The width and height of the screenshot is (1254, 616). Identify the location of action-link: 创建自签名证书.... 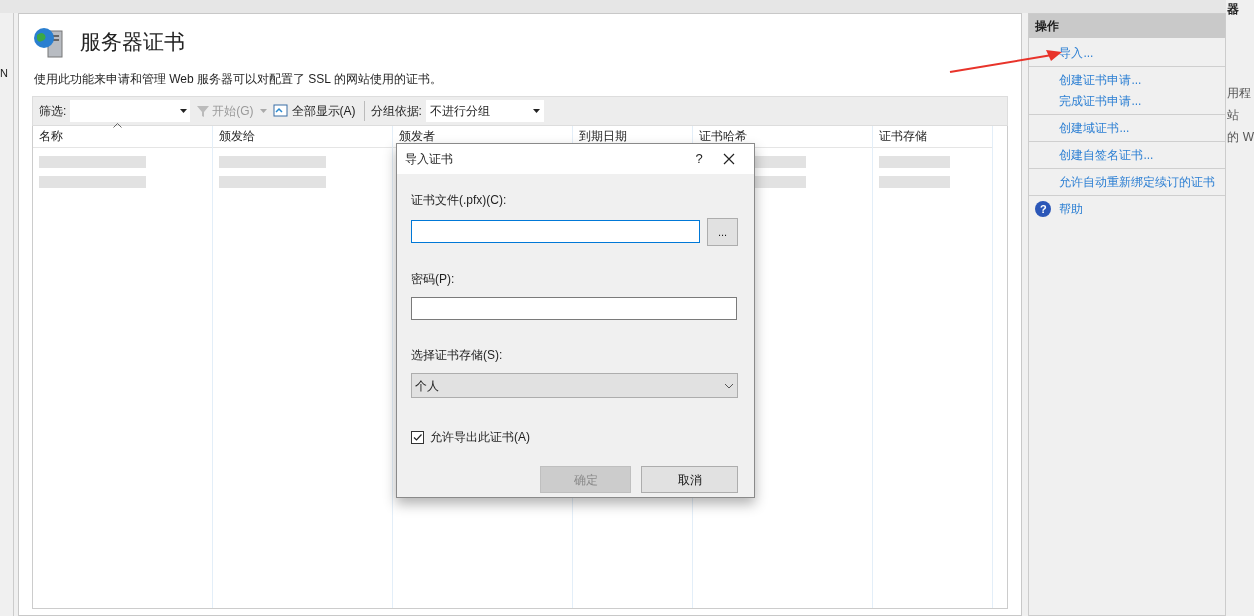
(1127, 155).